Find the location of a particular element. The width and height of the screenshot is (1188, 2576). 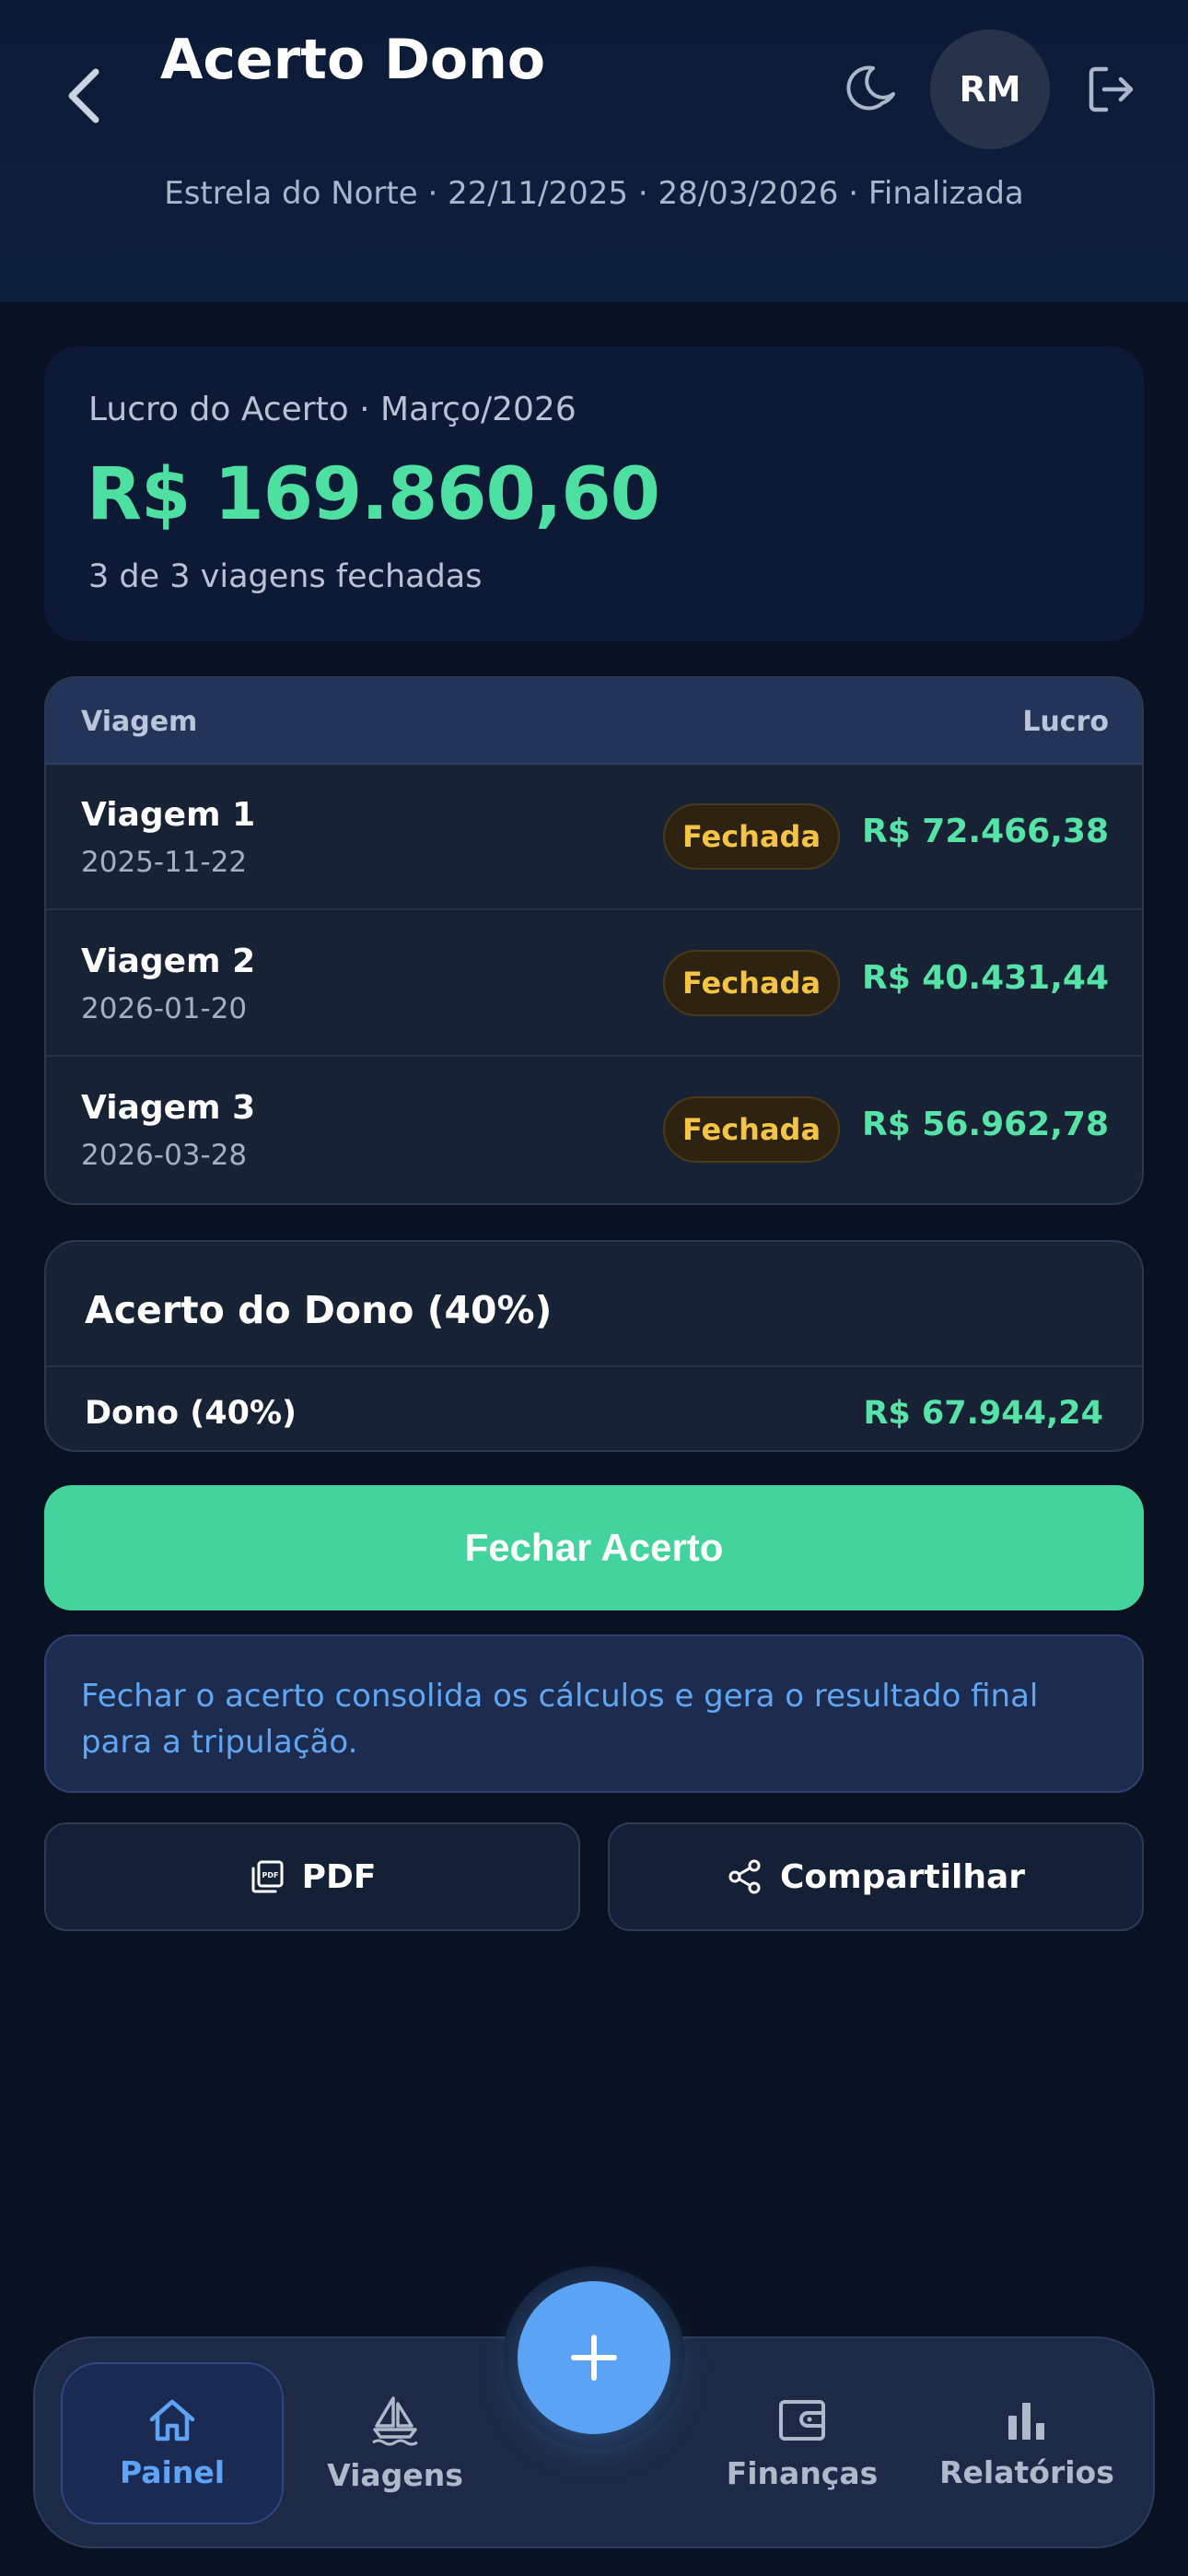

trip-name: Viagem 3 is located at coordinates (168, 1108).